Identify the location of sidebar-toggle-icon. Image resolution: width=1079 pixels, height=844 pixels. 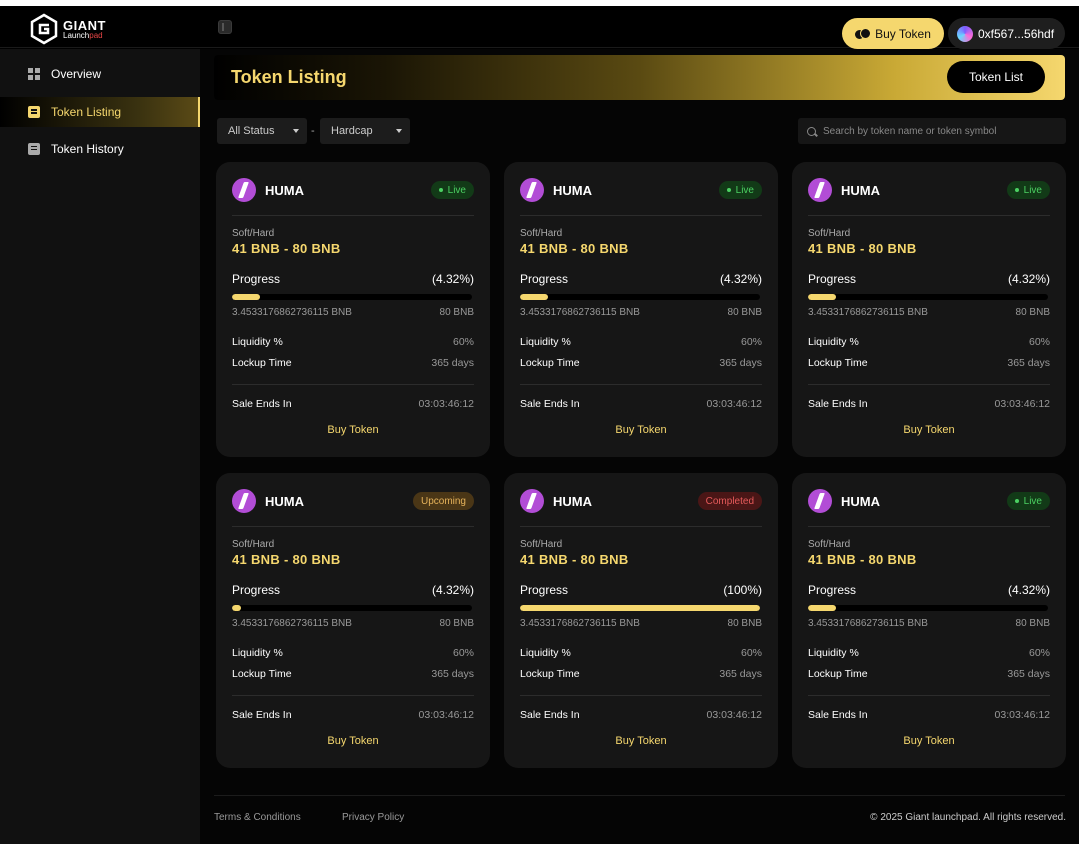
(225, 27).